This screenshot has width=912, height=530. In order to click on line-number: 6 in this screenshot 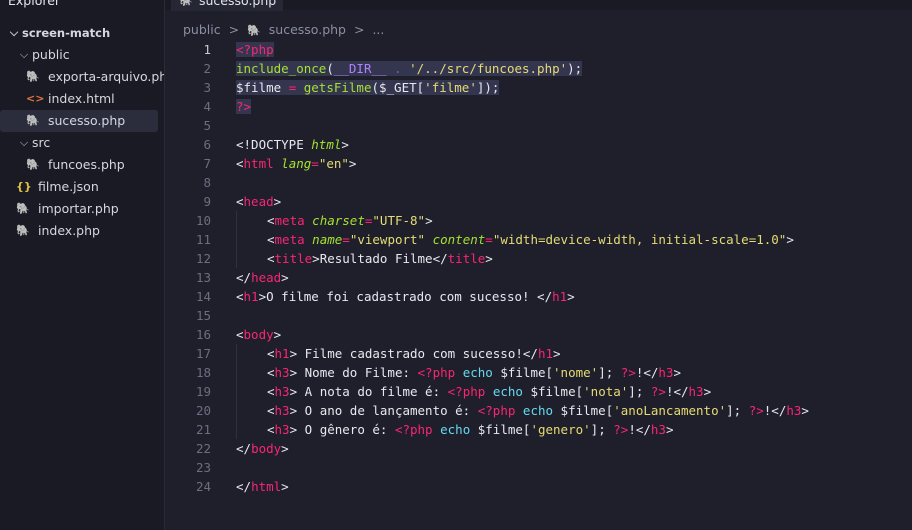, I will do `click(207, 144)`.